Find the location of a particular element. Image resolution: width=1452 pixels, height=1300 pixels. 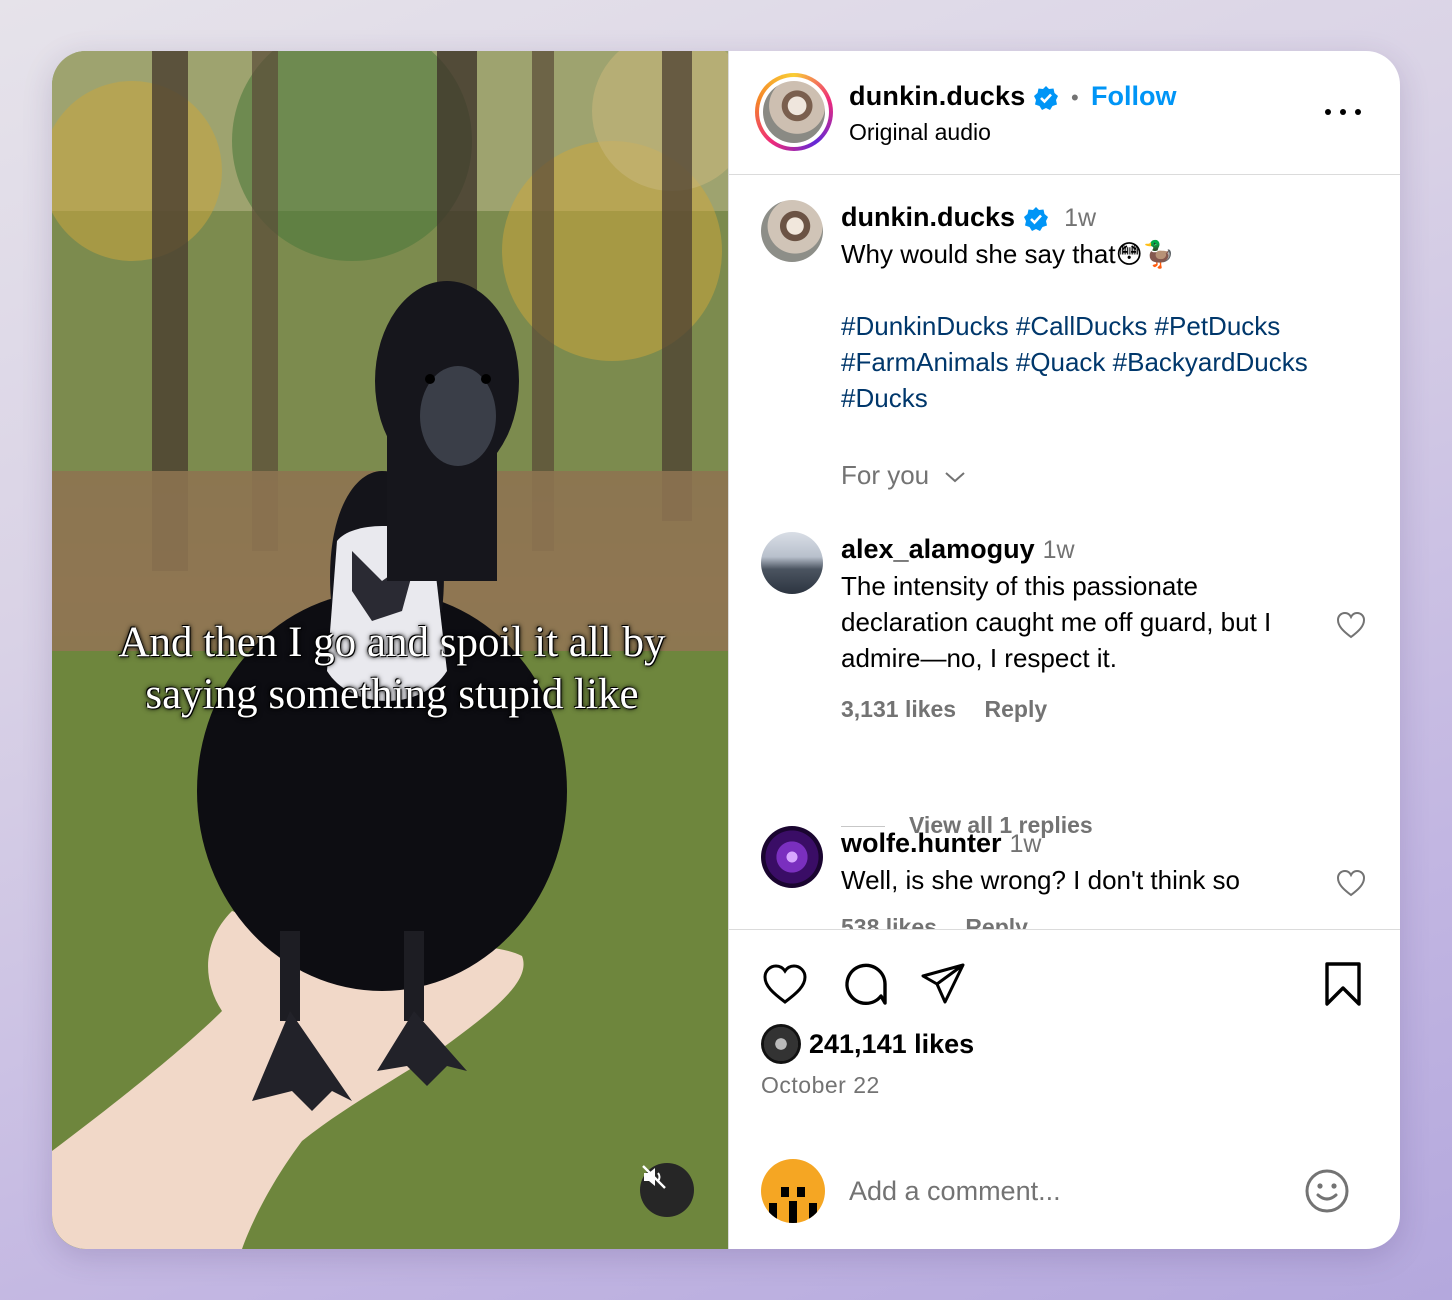

follow-button: Follow is located at coordinates (1133, 96).